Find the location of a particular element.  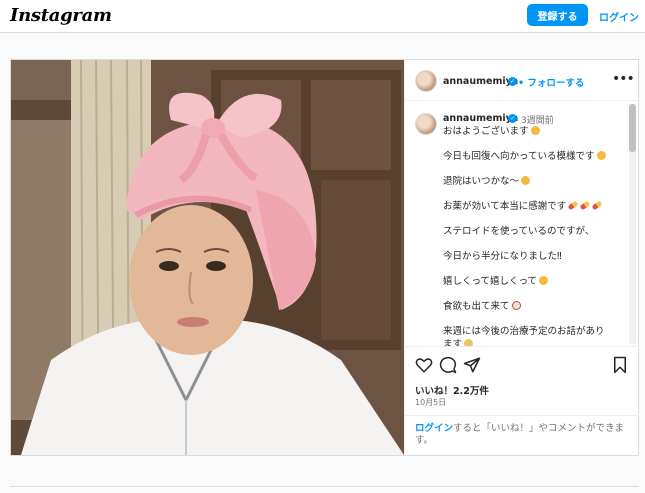

share-icon is located at coordinates (472, 365).